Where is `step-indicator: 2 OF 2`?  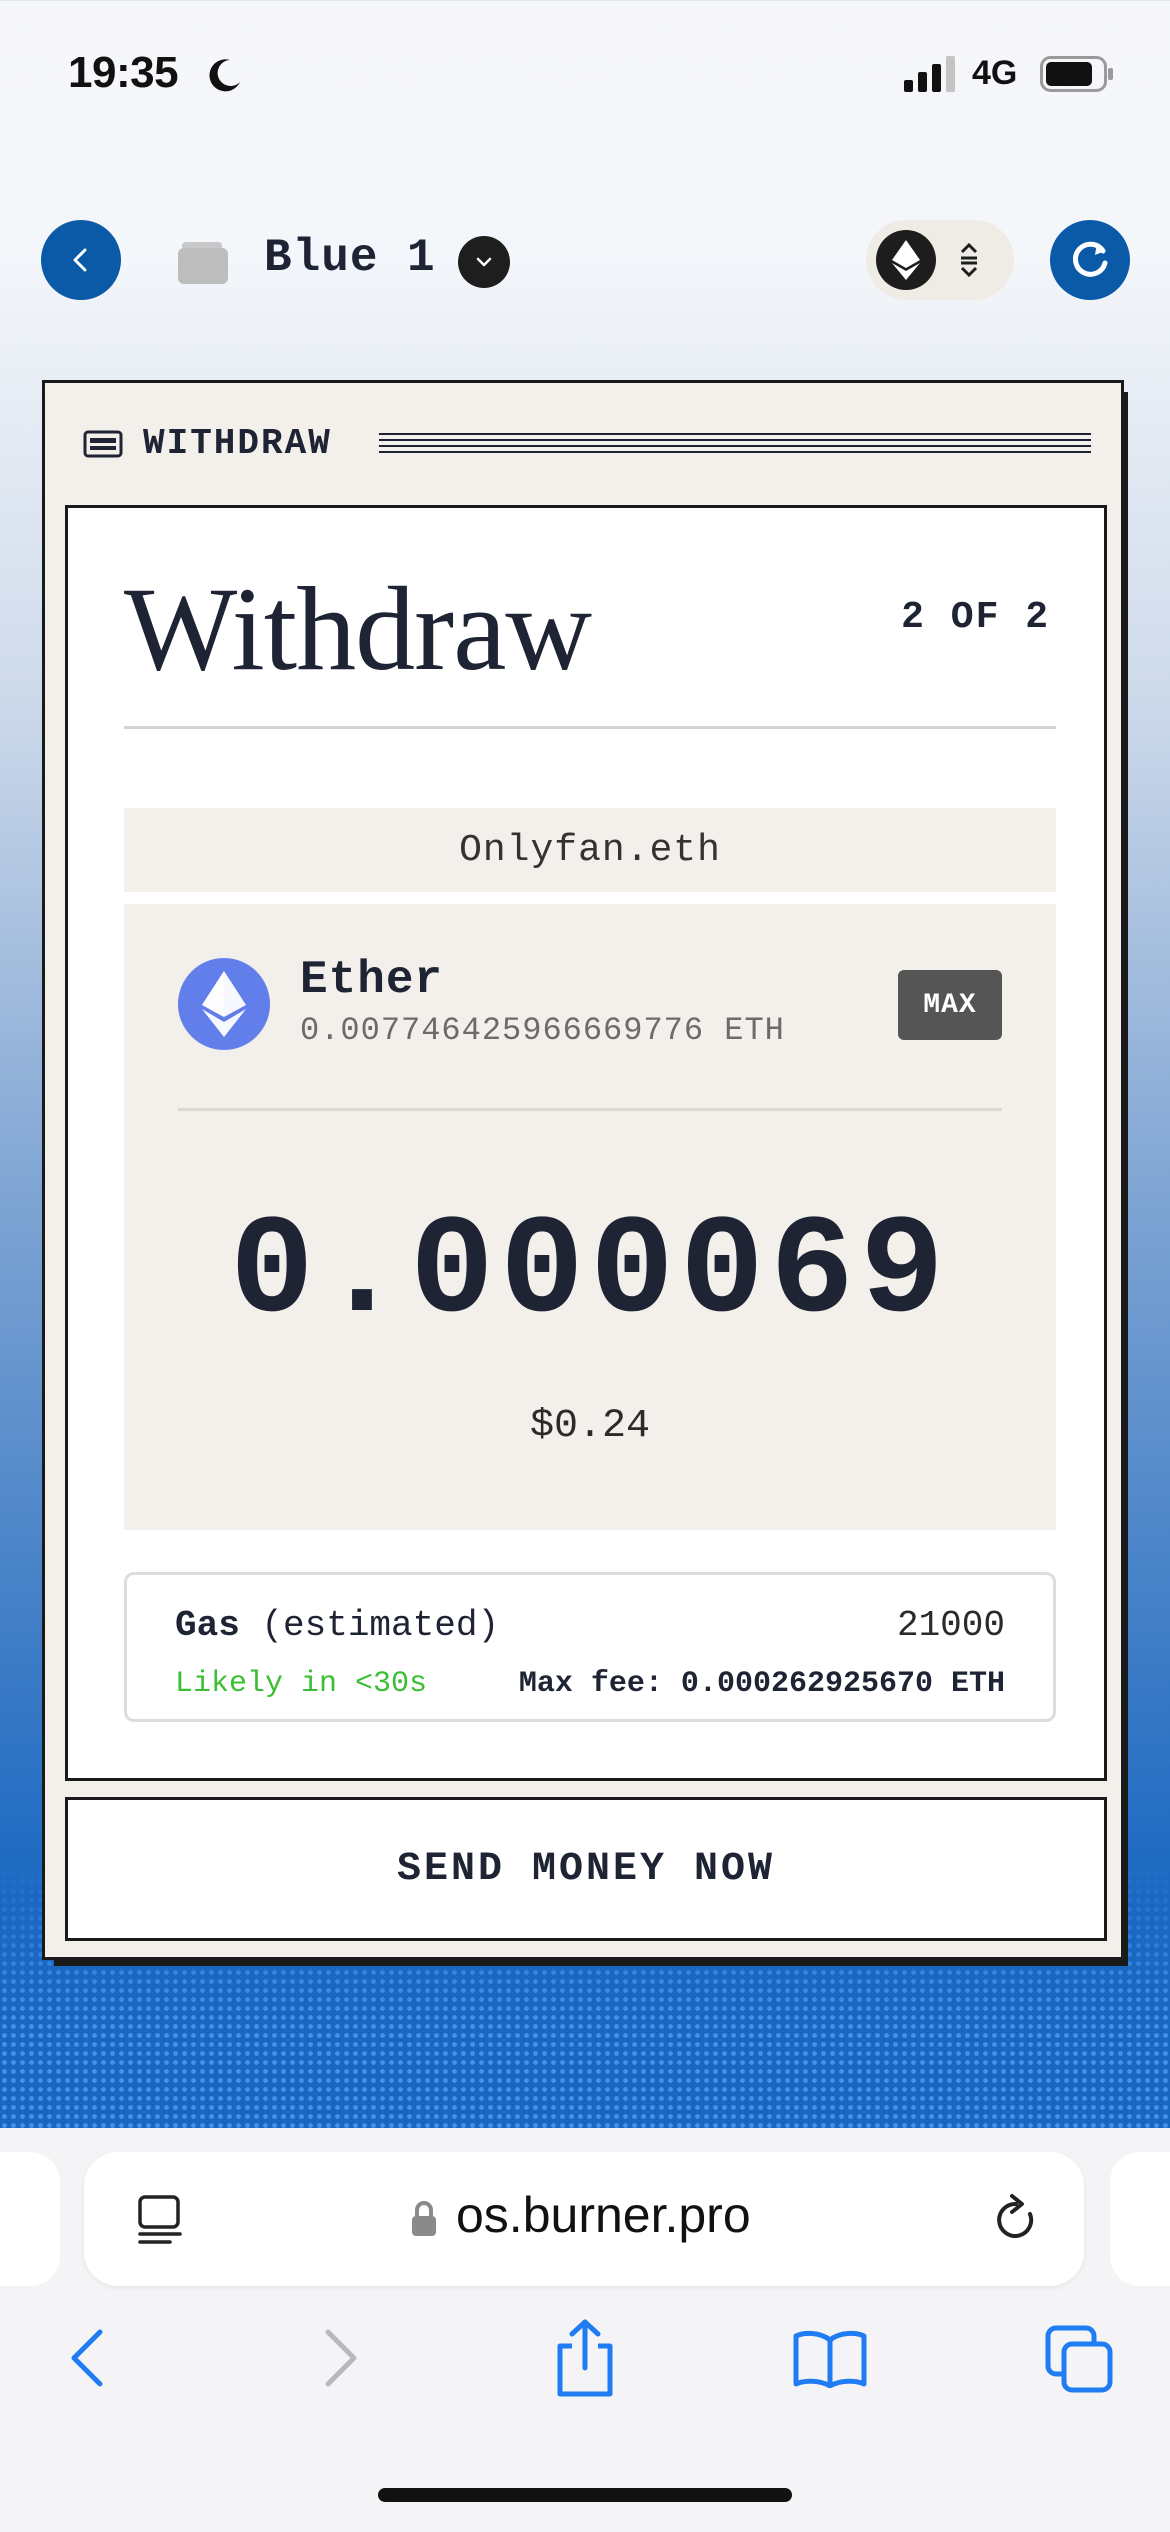
step-indicator: 2 OF 2 is located at coordinates (975, 617).